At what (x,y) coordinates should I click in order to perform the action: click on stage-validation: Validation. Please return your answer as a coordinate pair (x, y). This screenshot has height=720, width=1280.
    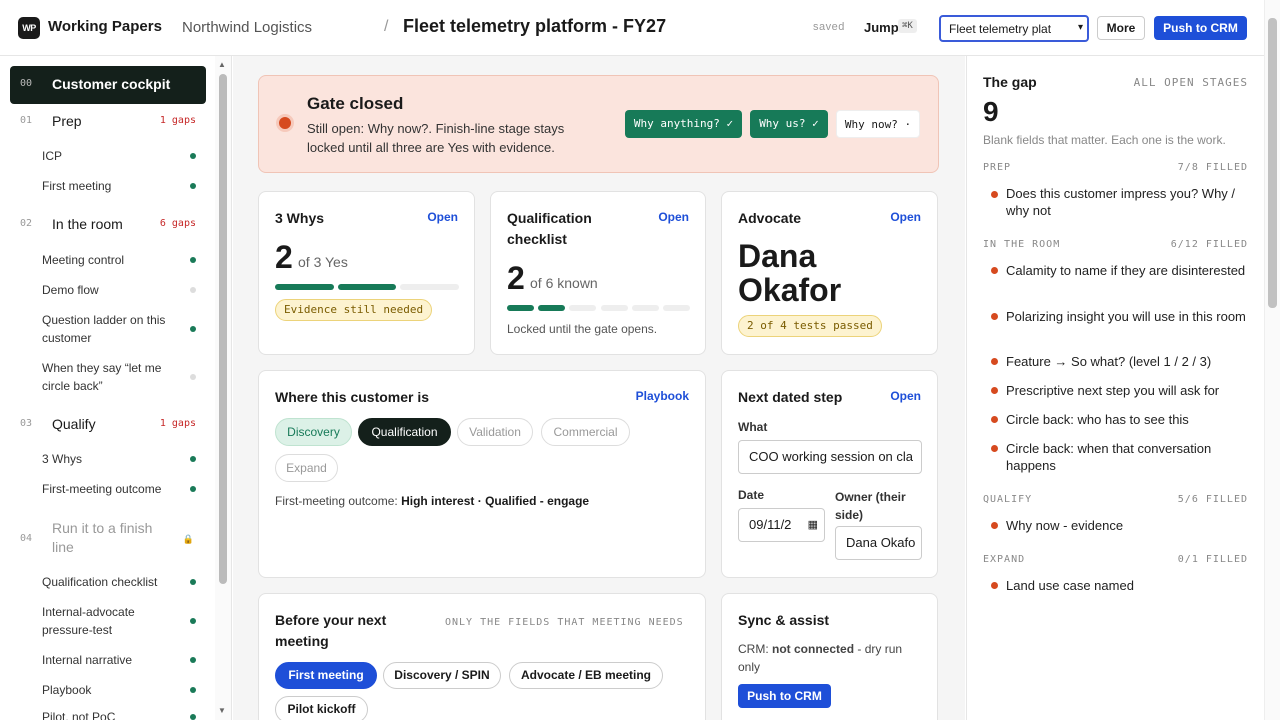
    Looking at the image, I should click on (495, 432).